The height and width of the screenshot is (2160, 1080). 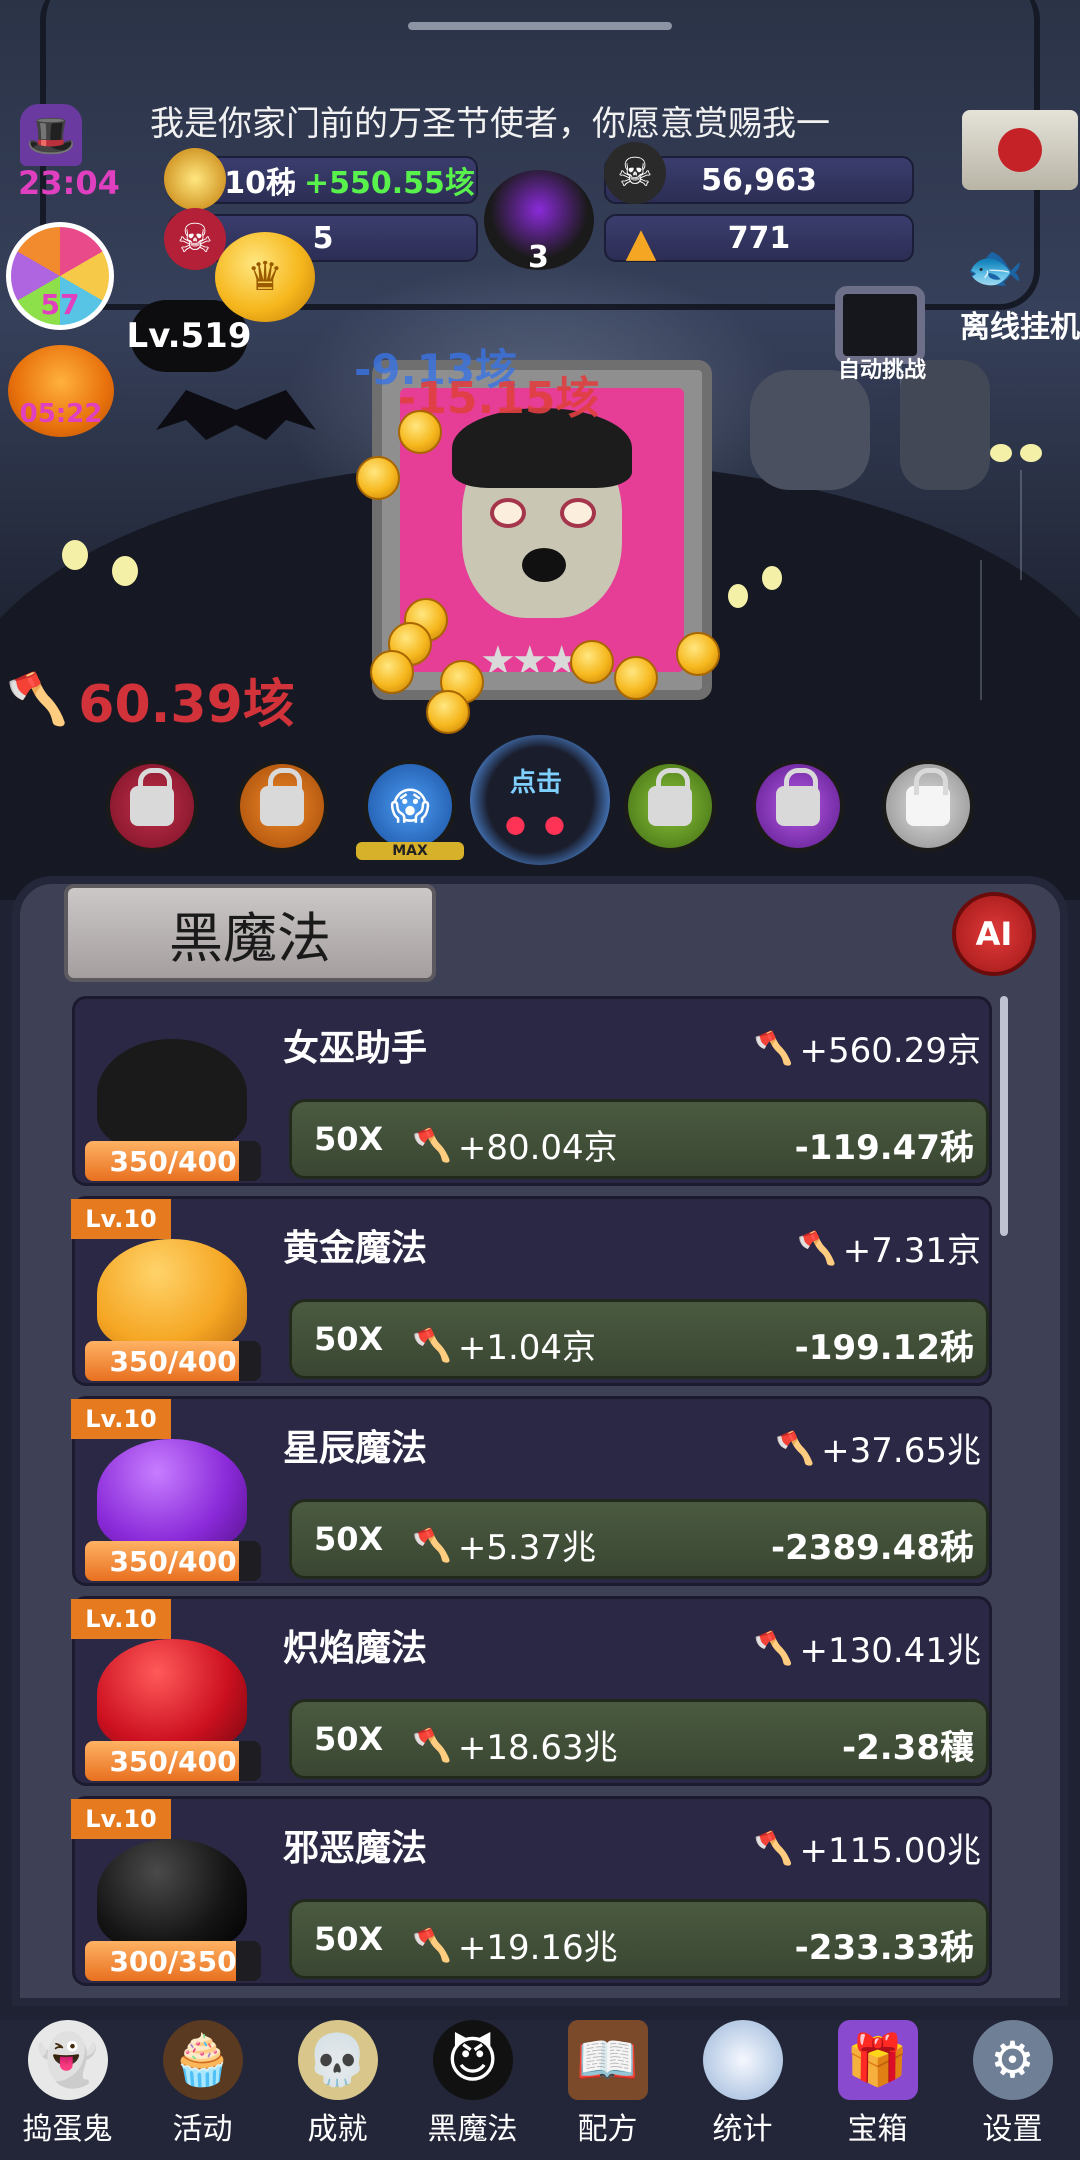 I want to click on item-dps: 🪓 +560.29京, so click(x=867, y=1050).